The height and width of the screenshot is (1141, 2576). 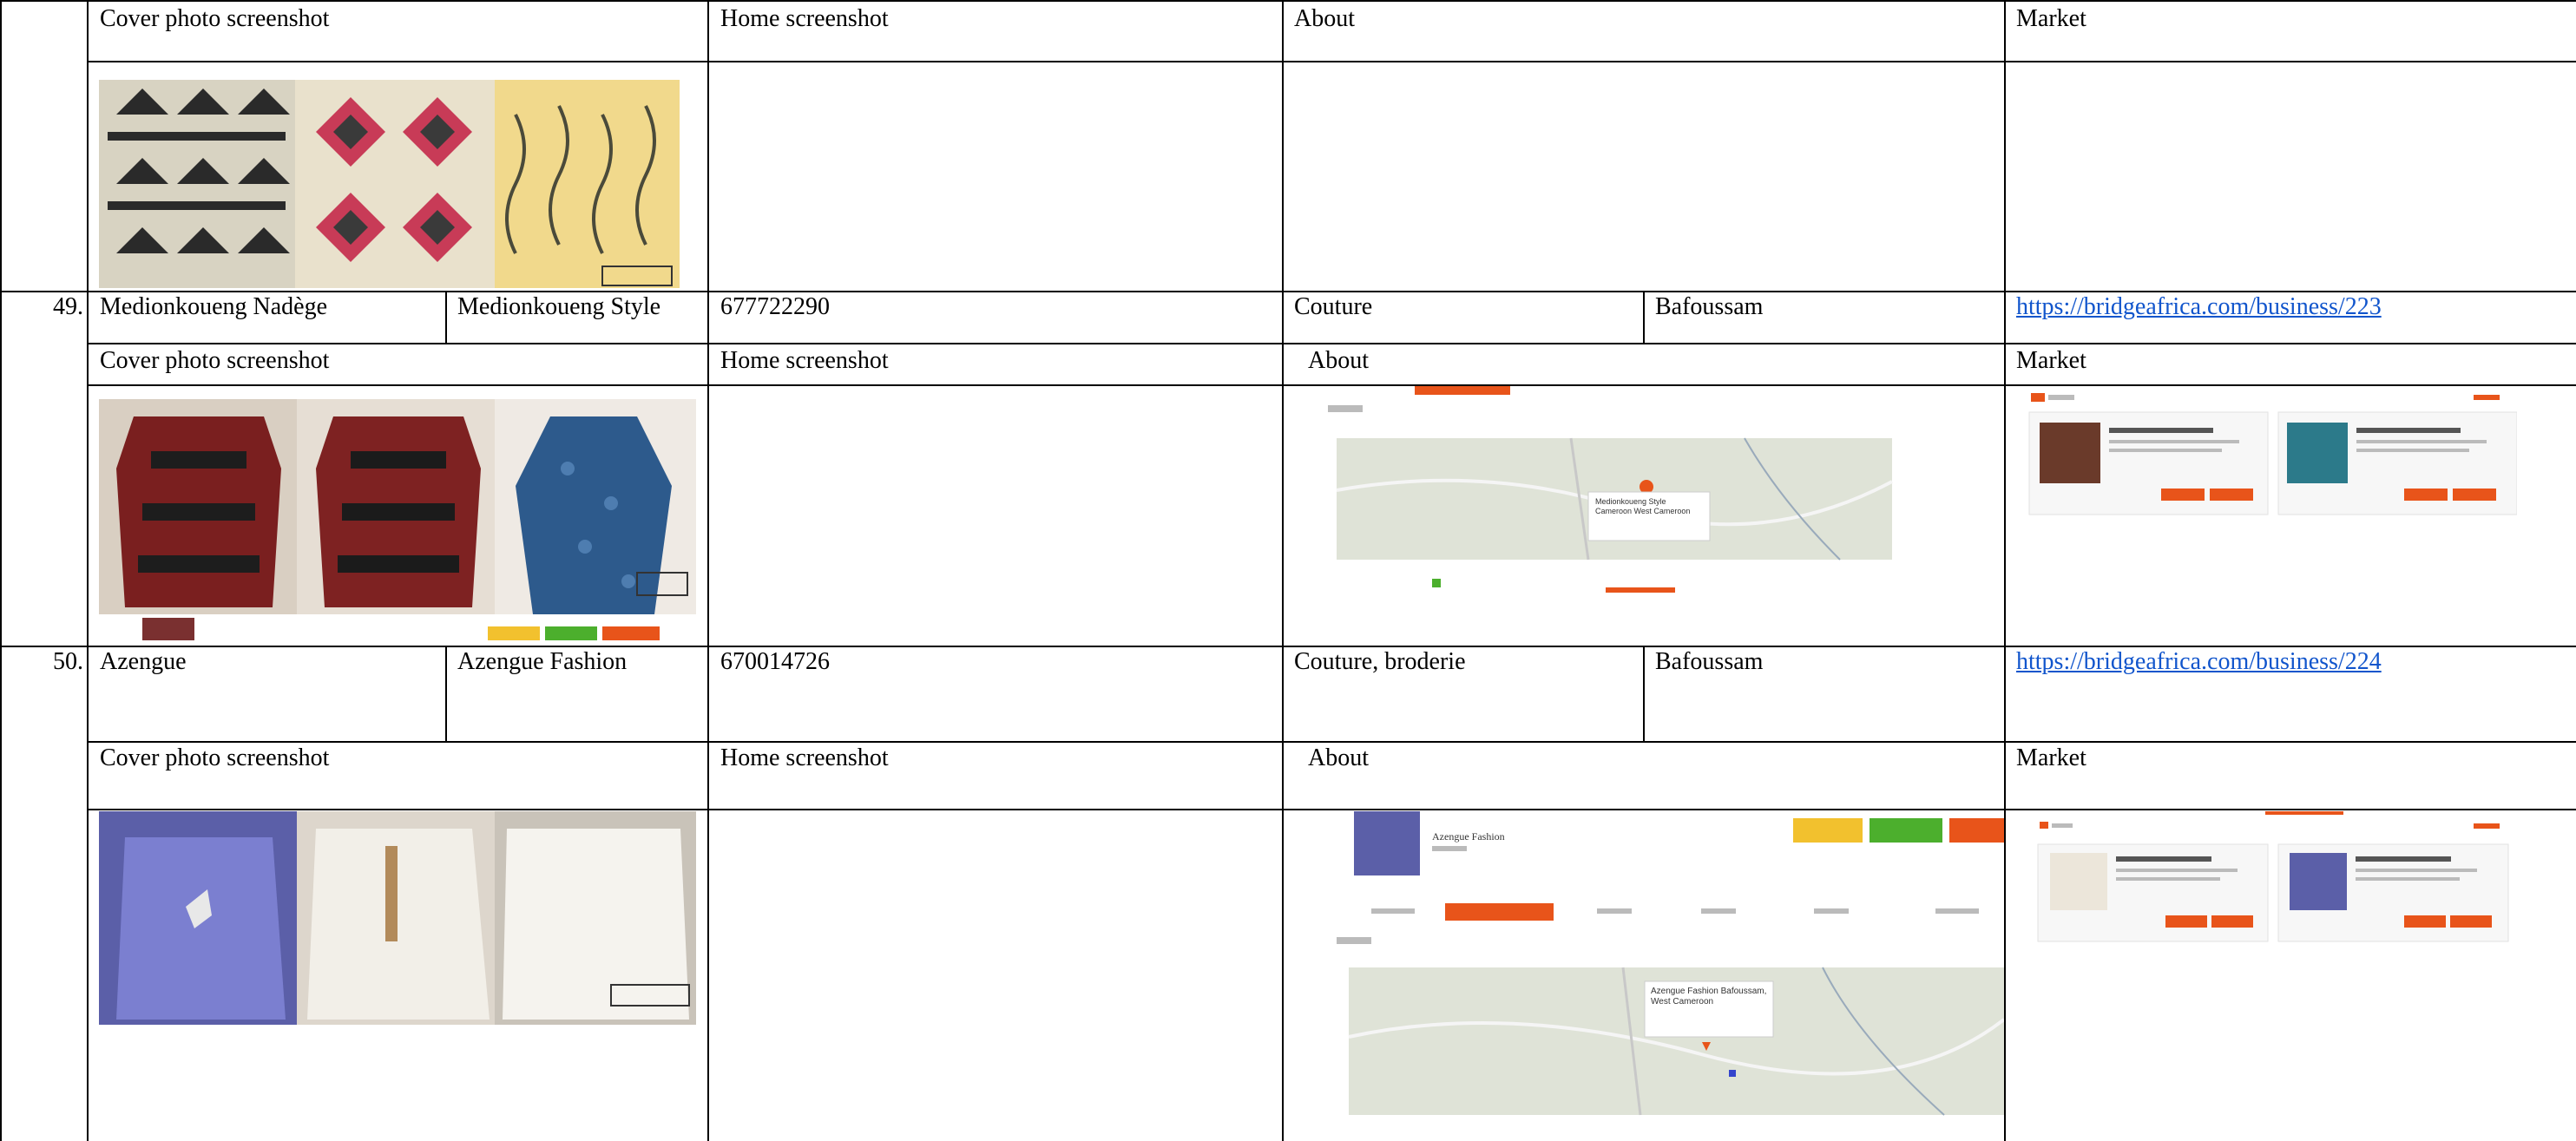 I want to click on activity: Couture, broderie, so click(x=1380, y=662).